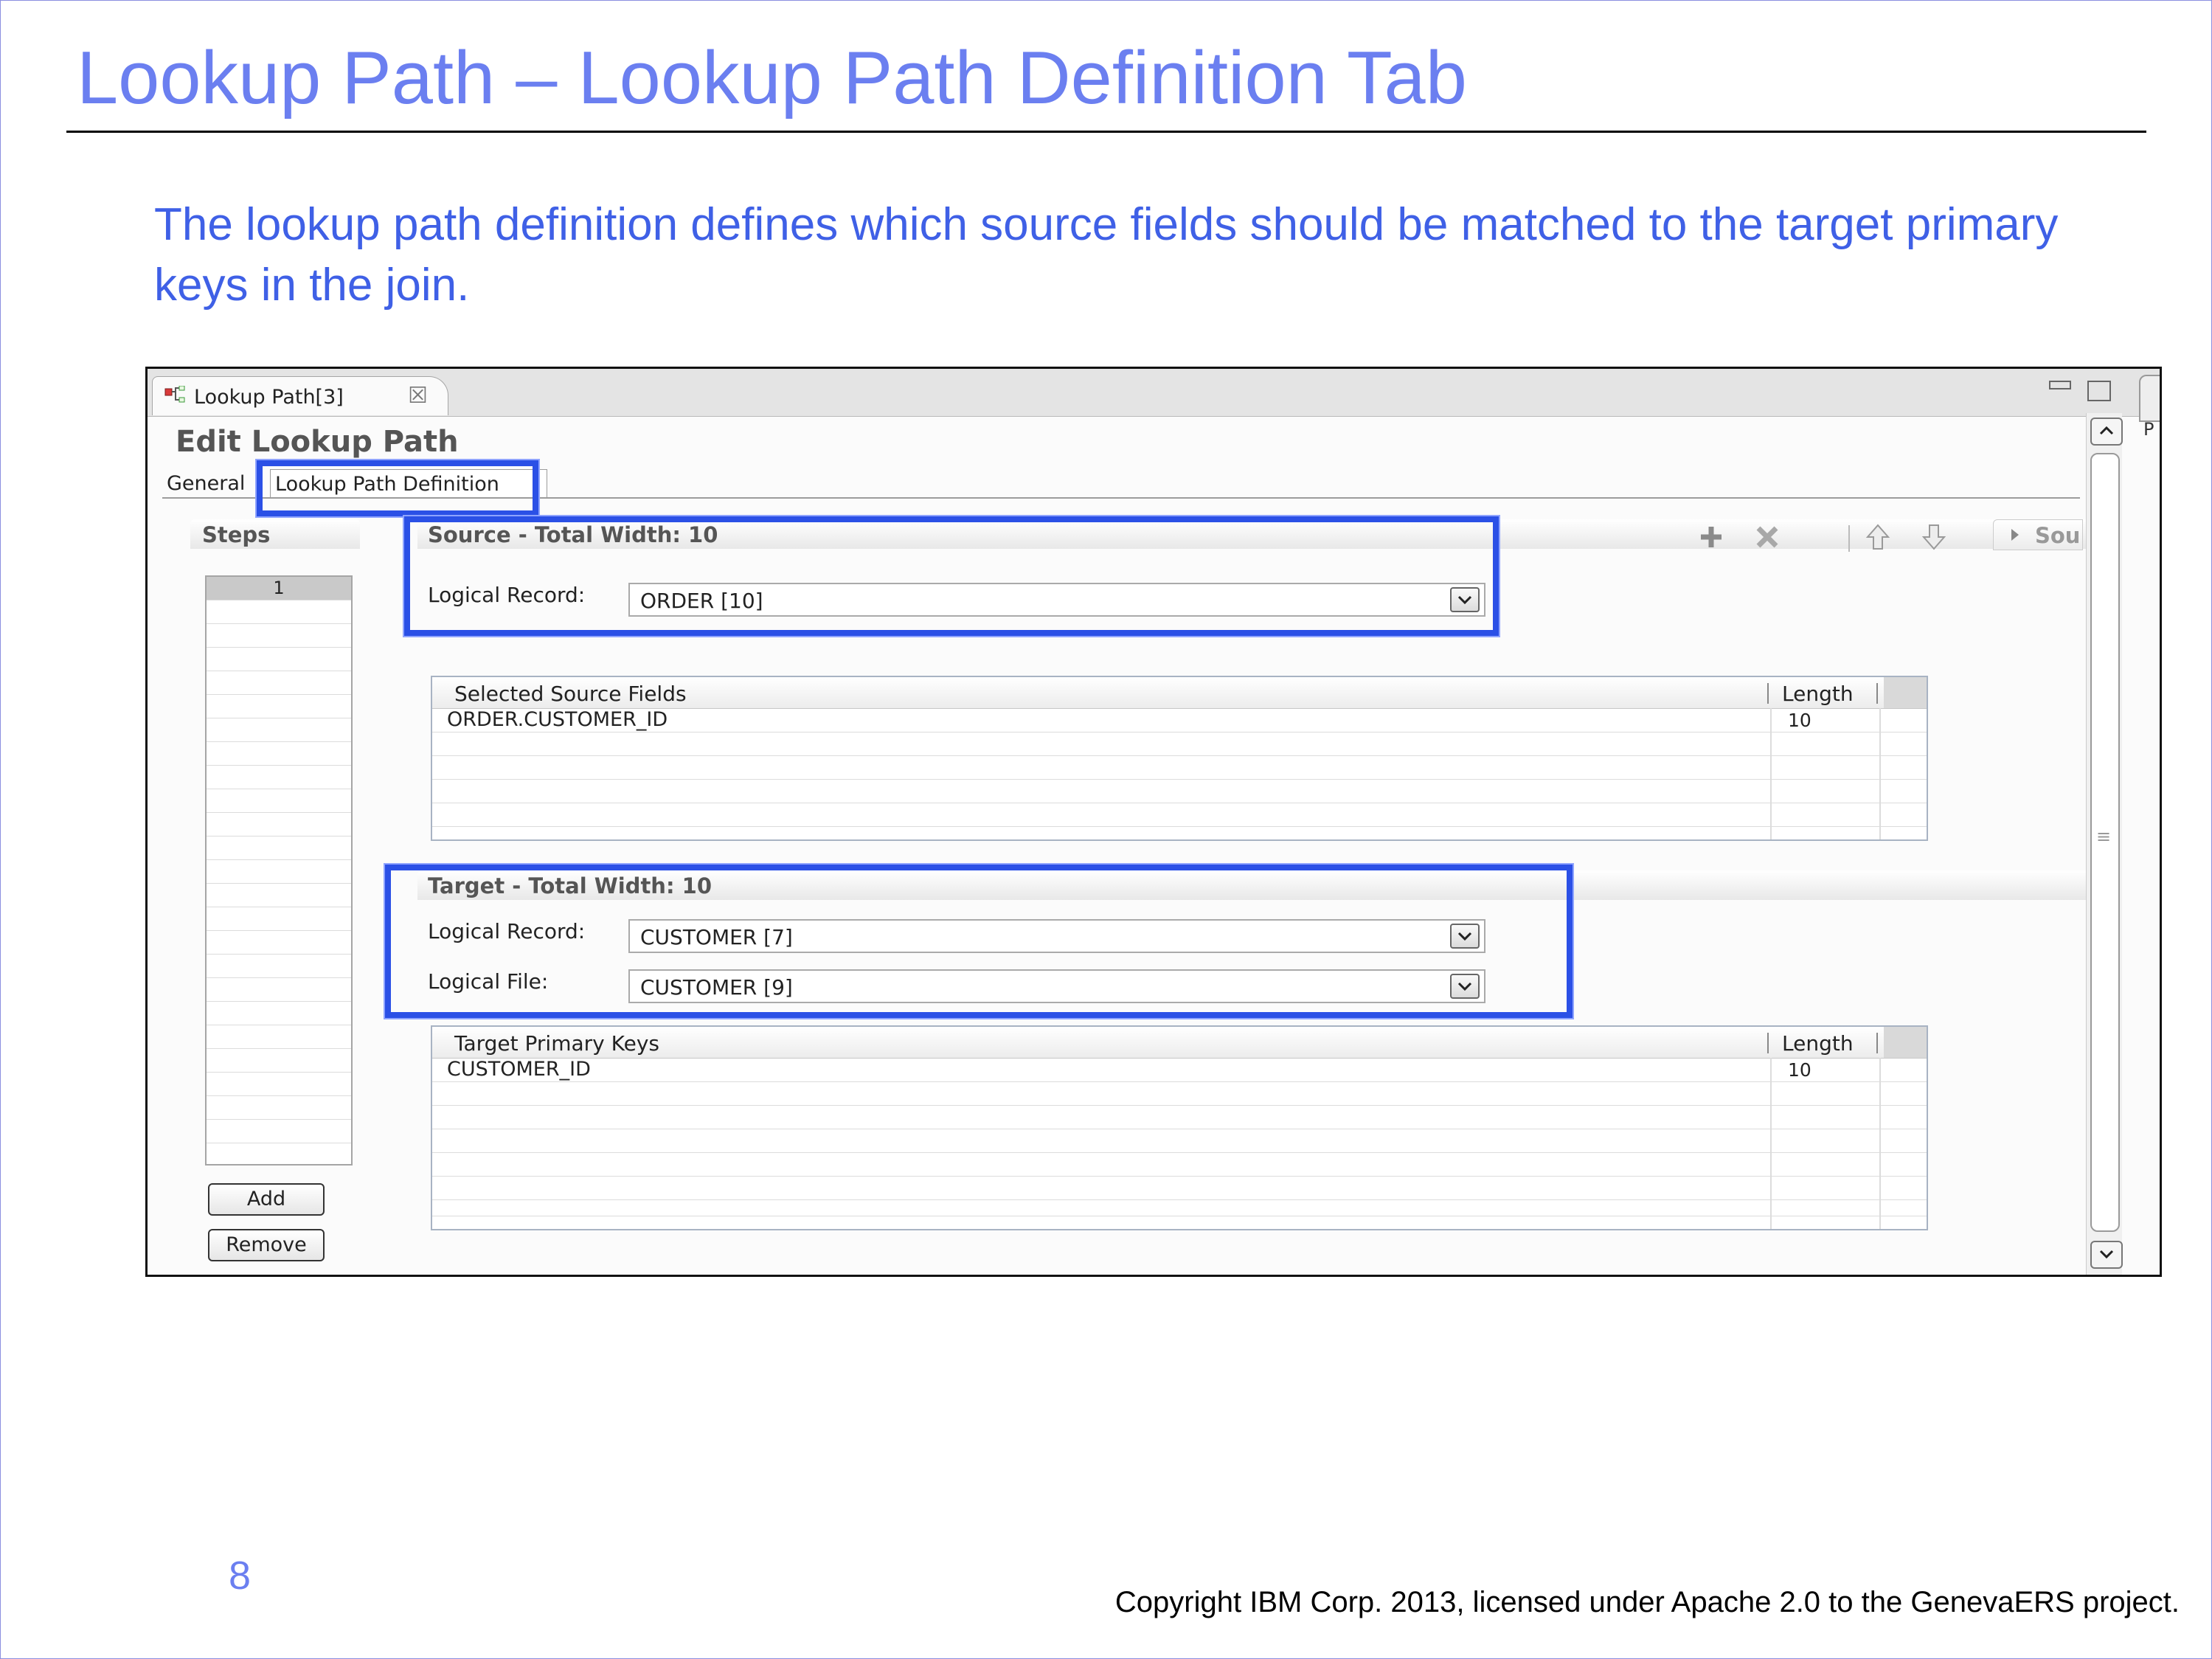  I want to click on side-view-tab, so click(2150, 398).